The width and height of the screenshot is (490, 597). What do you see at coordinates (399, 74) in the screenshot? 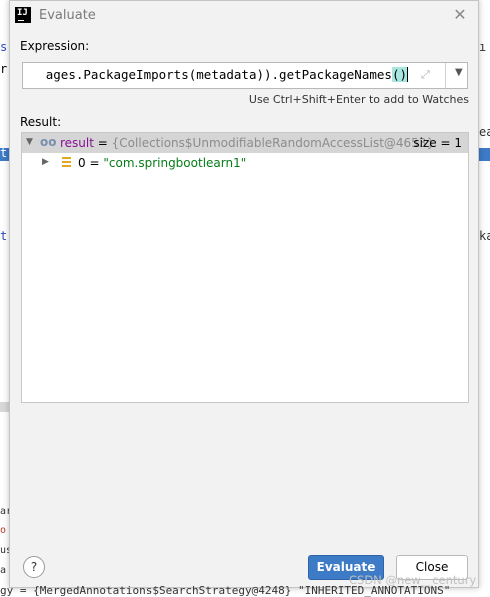
I see `paren-highlight: ()` at bounding box center [399, 74].